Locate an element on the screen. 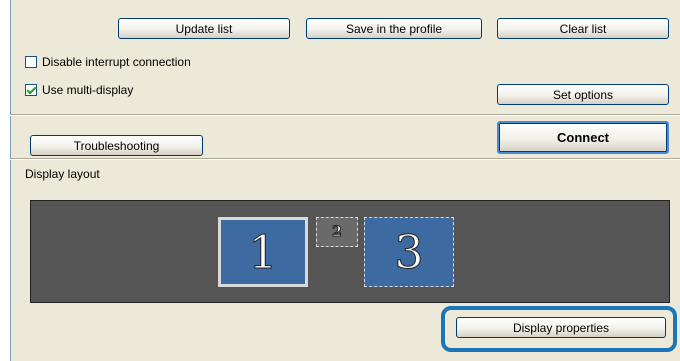 This screenshot has width=680, height=361. multi-display-checkbox is located at coordinates (31, 90).